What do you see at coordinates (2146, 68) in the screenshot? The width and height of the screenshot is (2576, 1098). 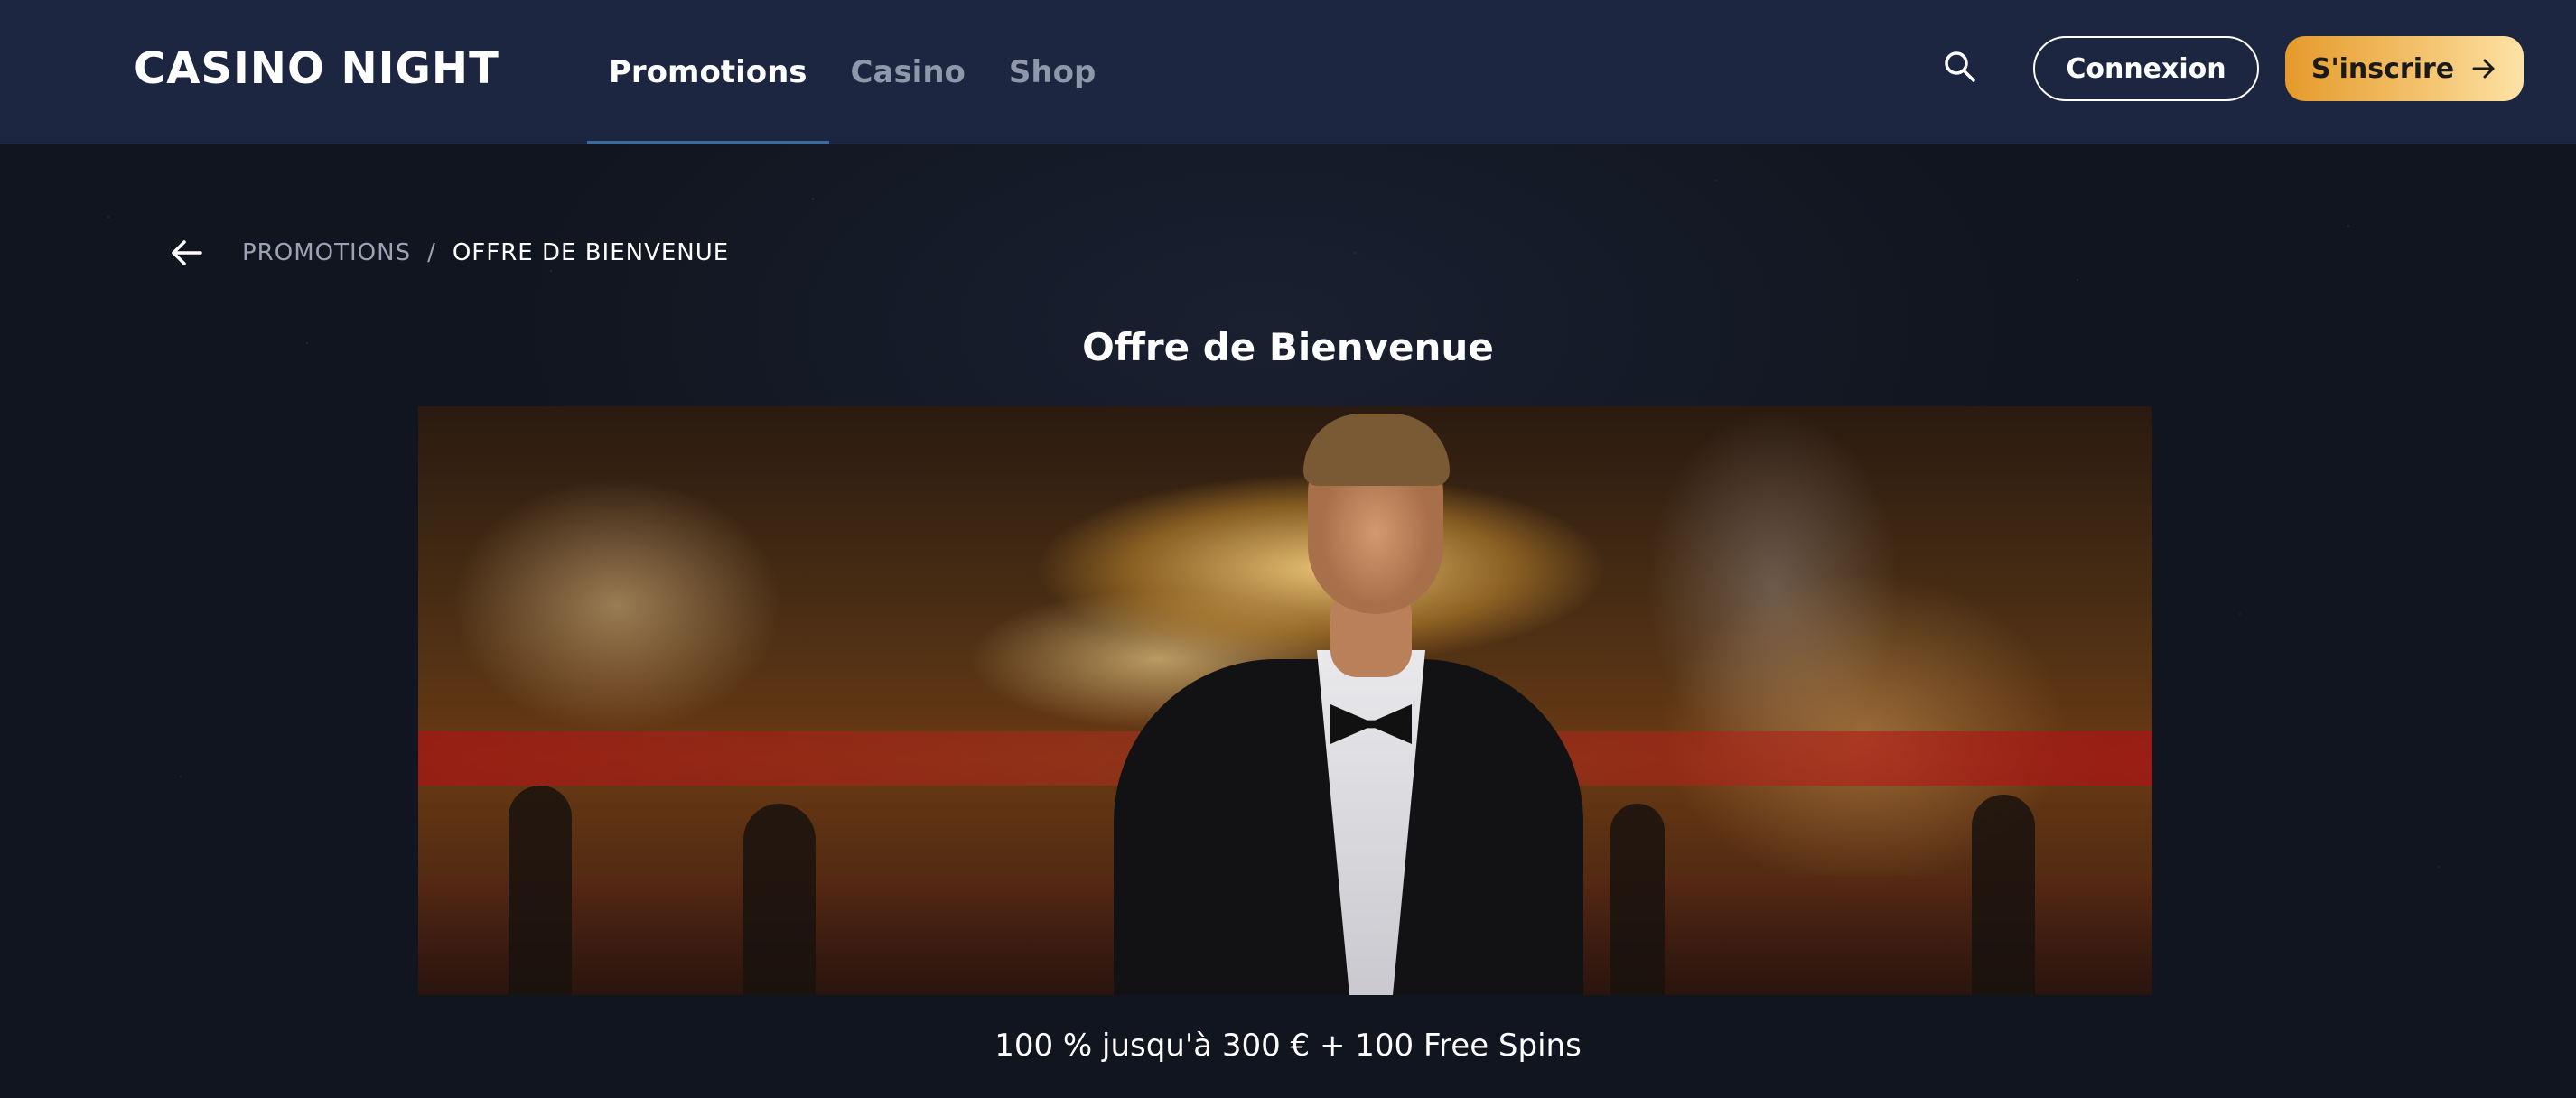 I see `login-button: Connexion` at bounding box center [2146, 68].